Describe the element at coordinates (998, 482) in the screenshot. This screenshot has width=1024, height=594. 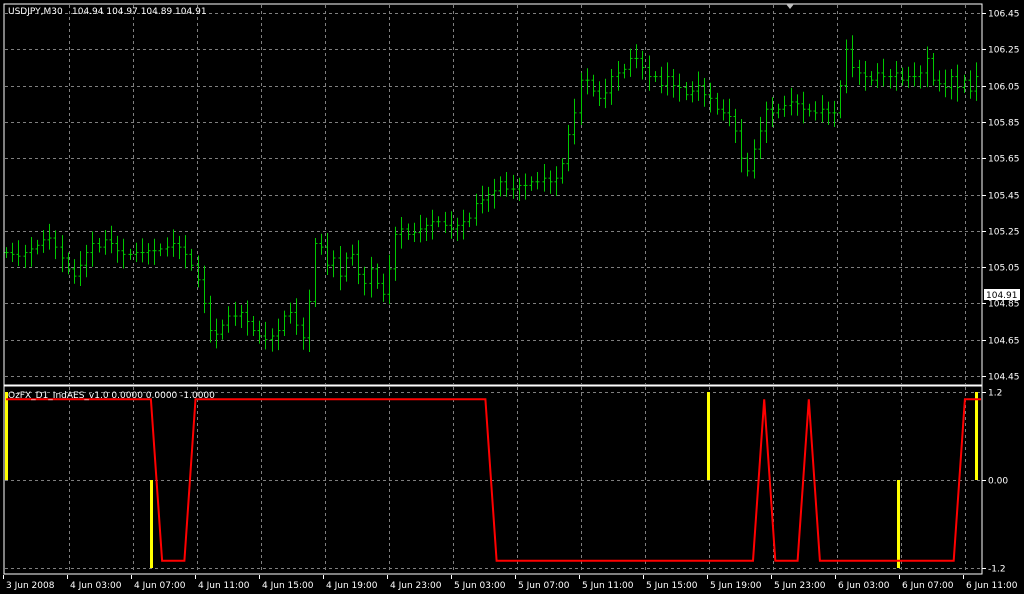
I see `indicator-tick-label: 0.00` at that location.